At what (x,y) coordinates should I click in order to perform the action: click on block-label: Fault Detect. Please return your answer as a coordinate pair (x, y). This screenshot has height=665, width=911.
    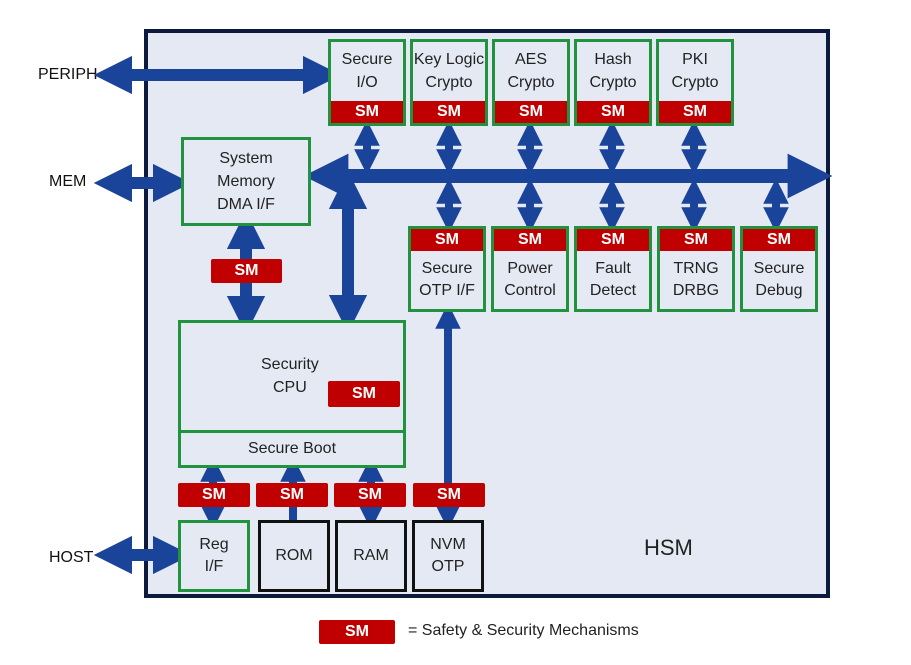
    Looking at the image, I should click on (613, 279).